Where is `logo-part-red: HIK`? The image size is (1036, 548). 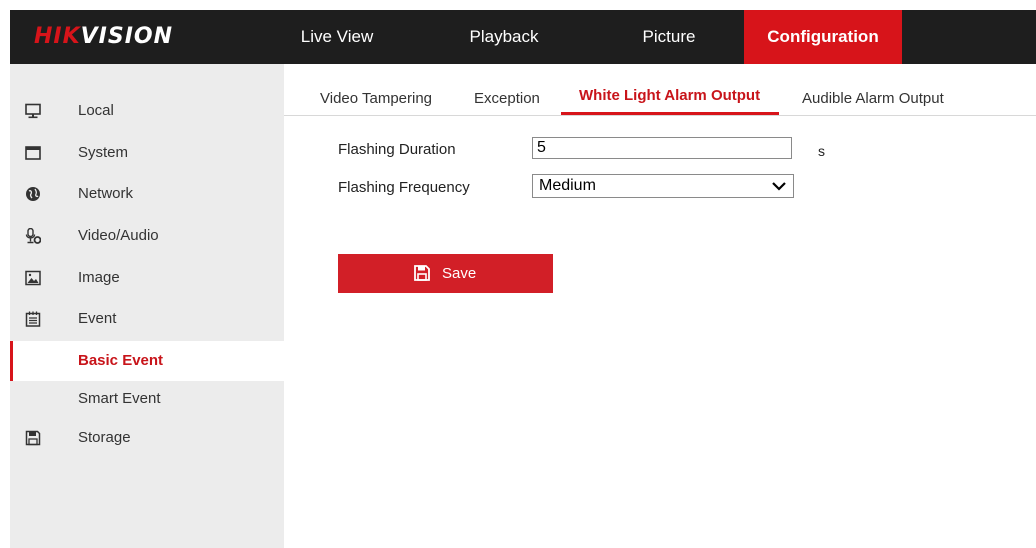 logo-part-red: HIK is located at coordinates (57, 36).